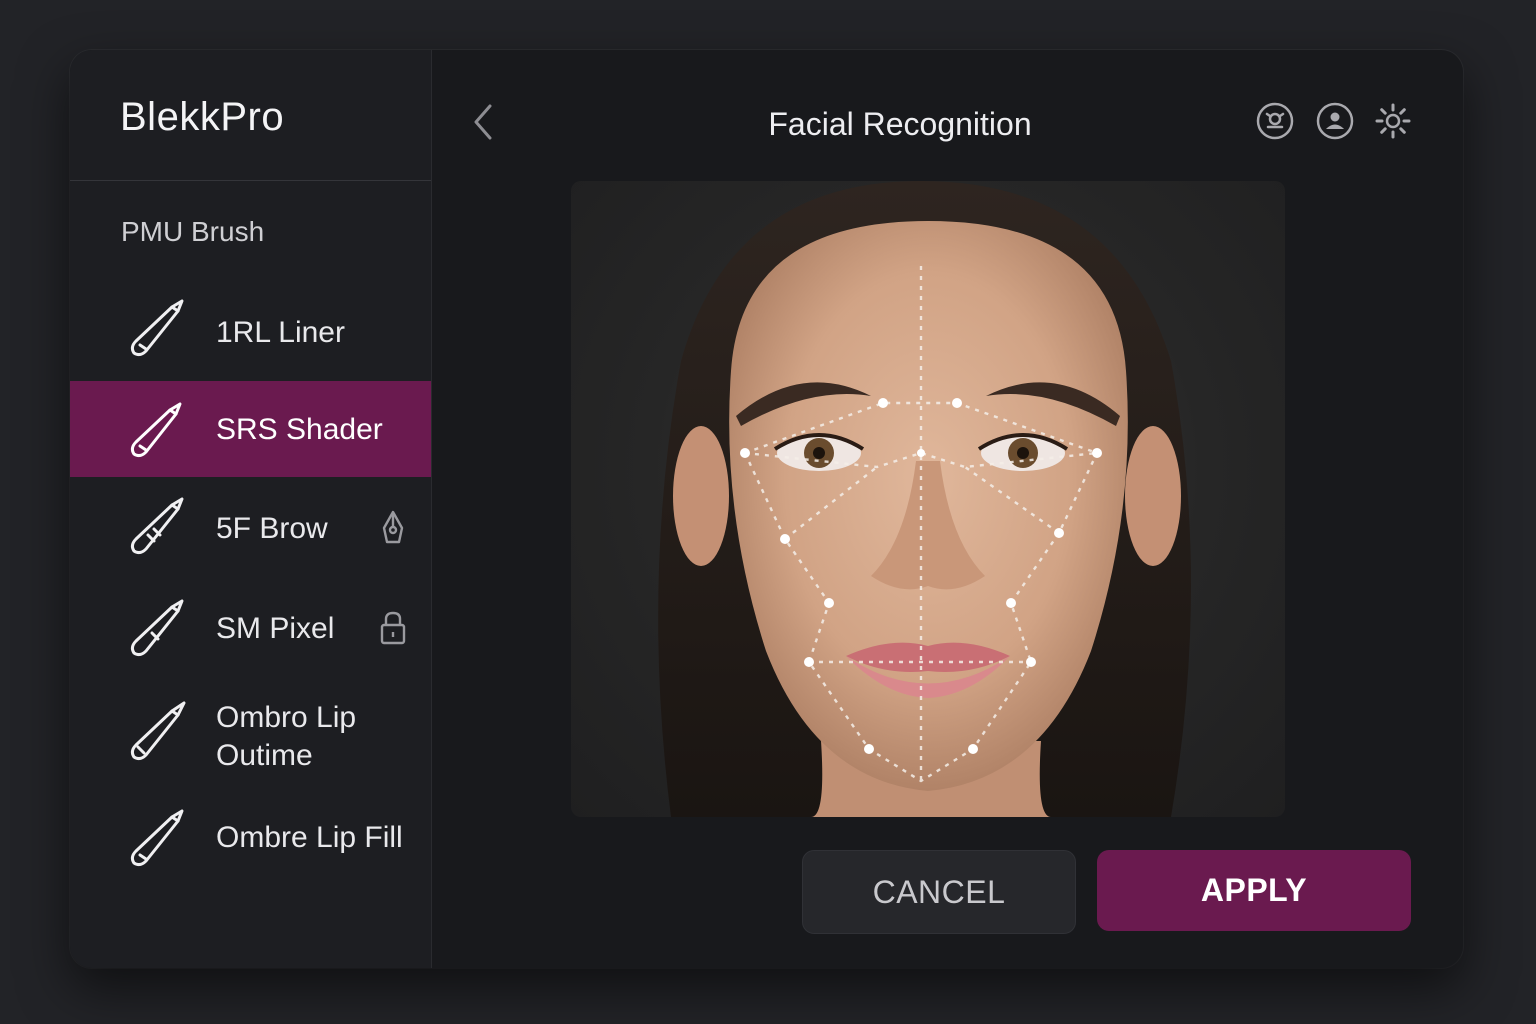 The width and height of the screenshot is (1536, 1024). Describe the element at coordinates (193, 231) in the screenshot. I see `section-title-pmu-brush: PMU Brush` at that location.